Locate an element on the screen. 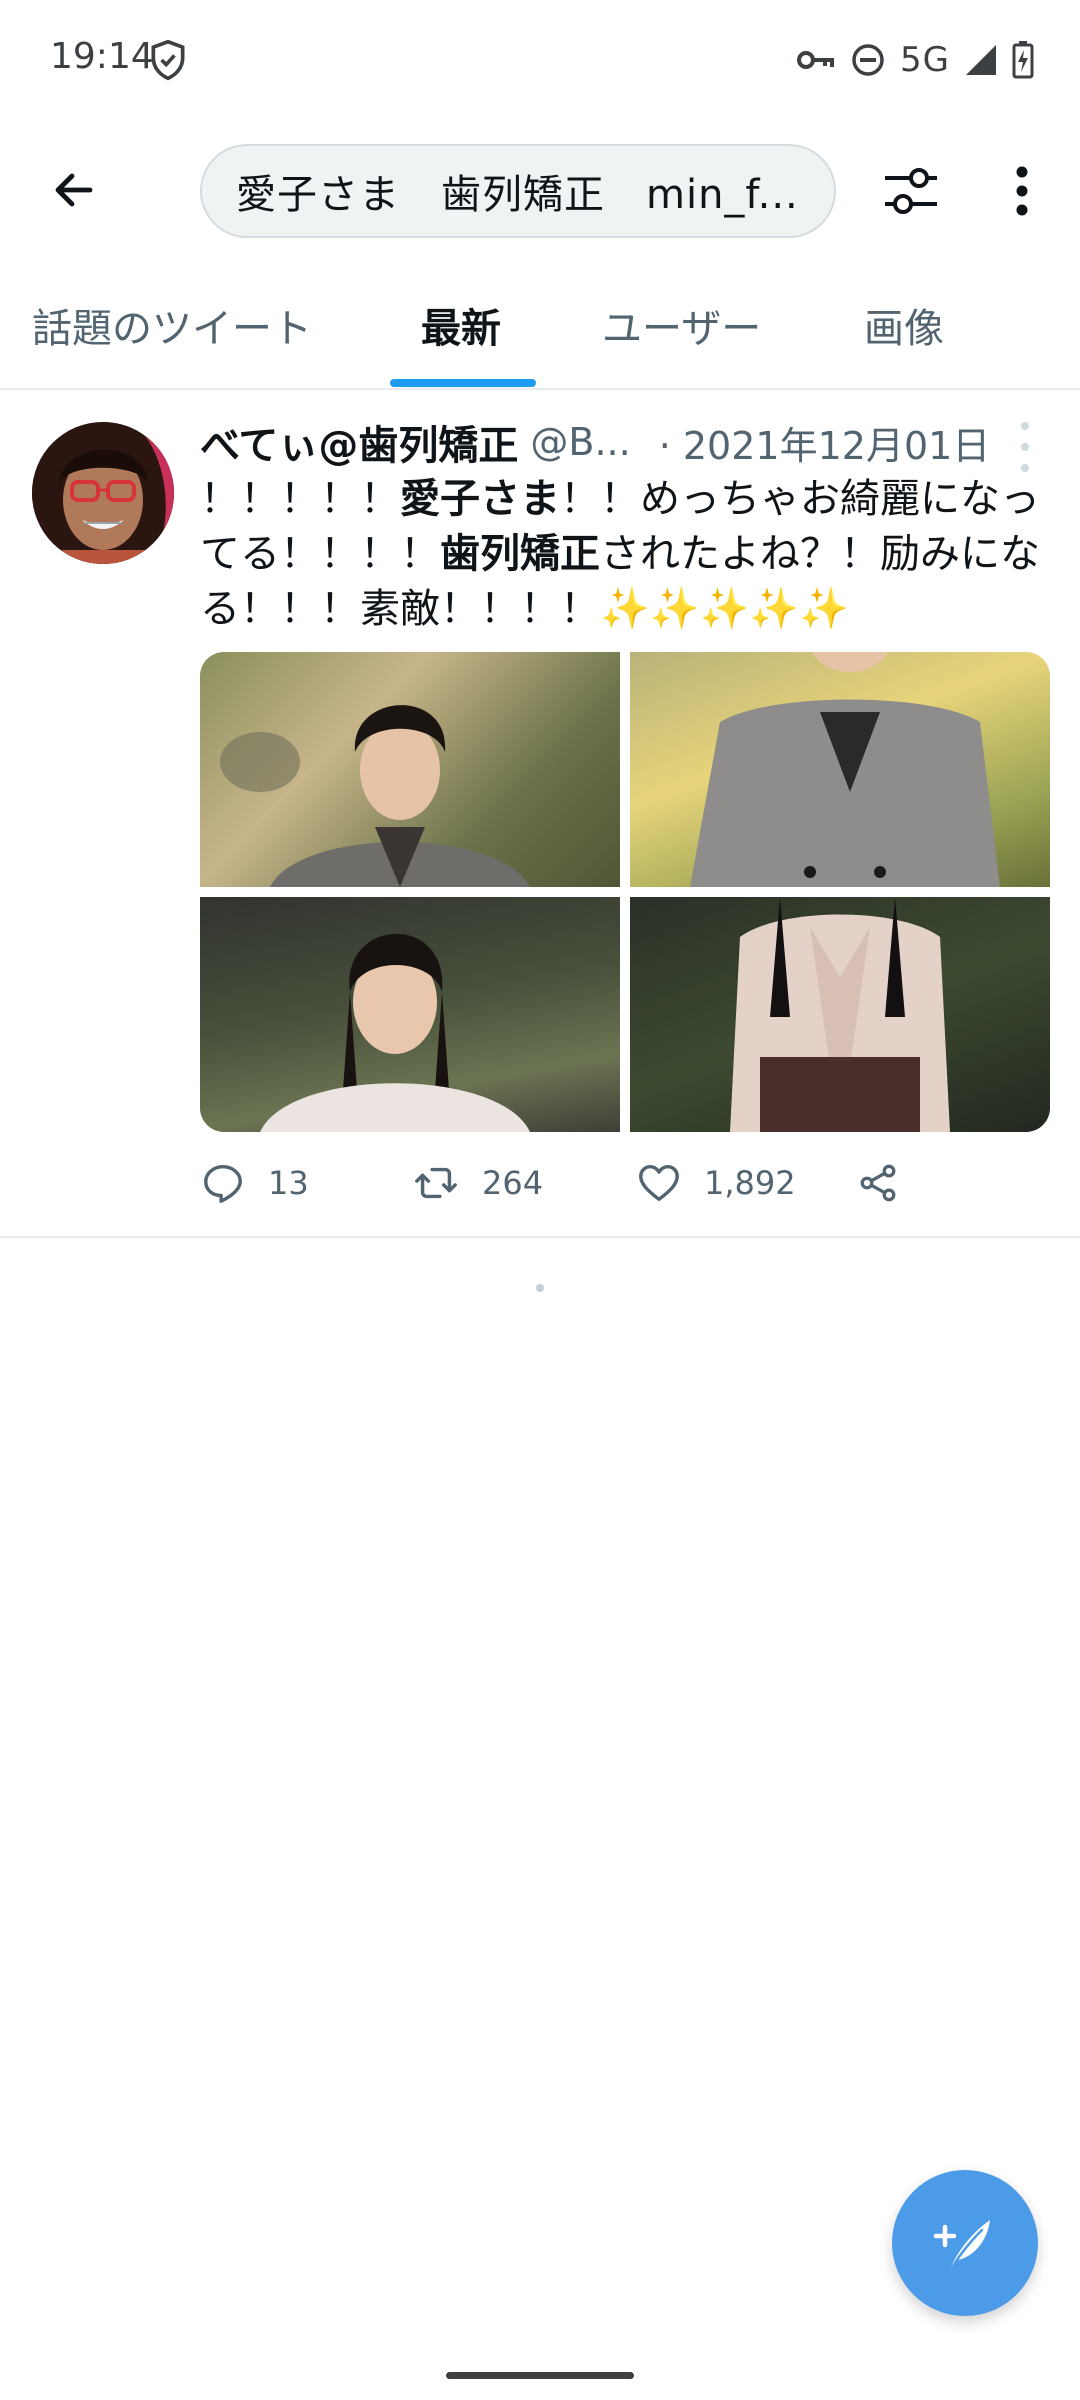 The width and height of the screenshot is (1080, 2400). battery-charging-icon is located at coordinates (1023, 60).